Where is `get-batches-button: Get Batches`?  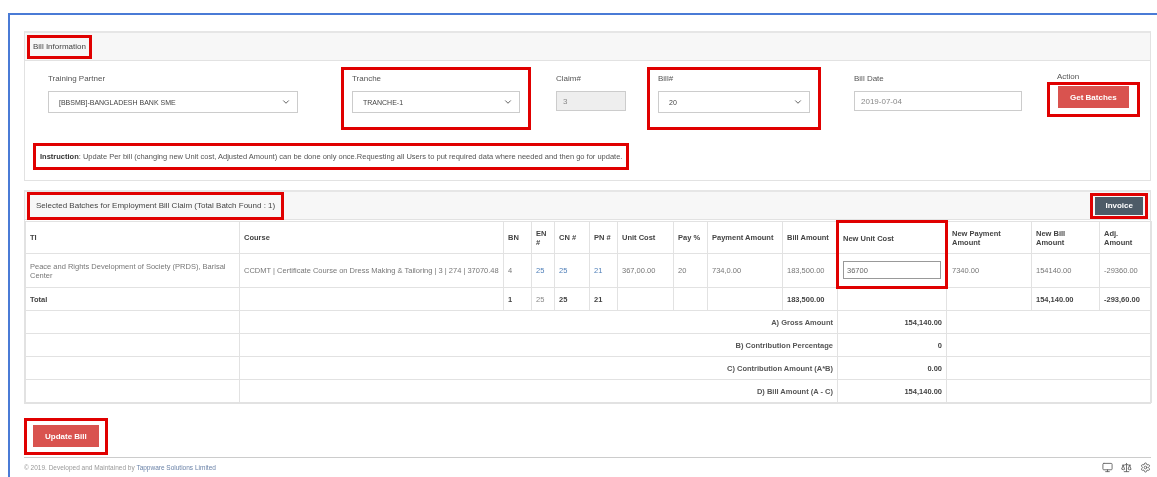
get-batches-button: Get Batches is located at coordinates (1093, 97).